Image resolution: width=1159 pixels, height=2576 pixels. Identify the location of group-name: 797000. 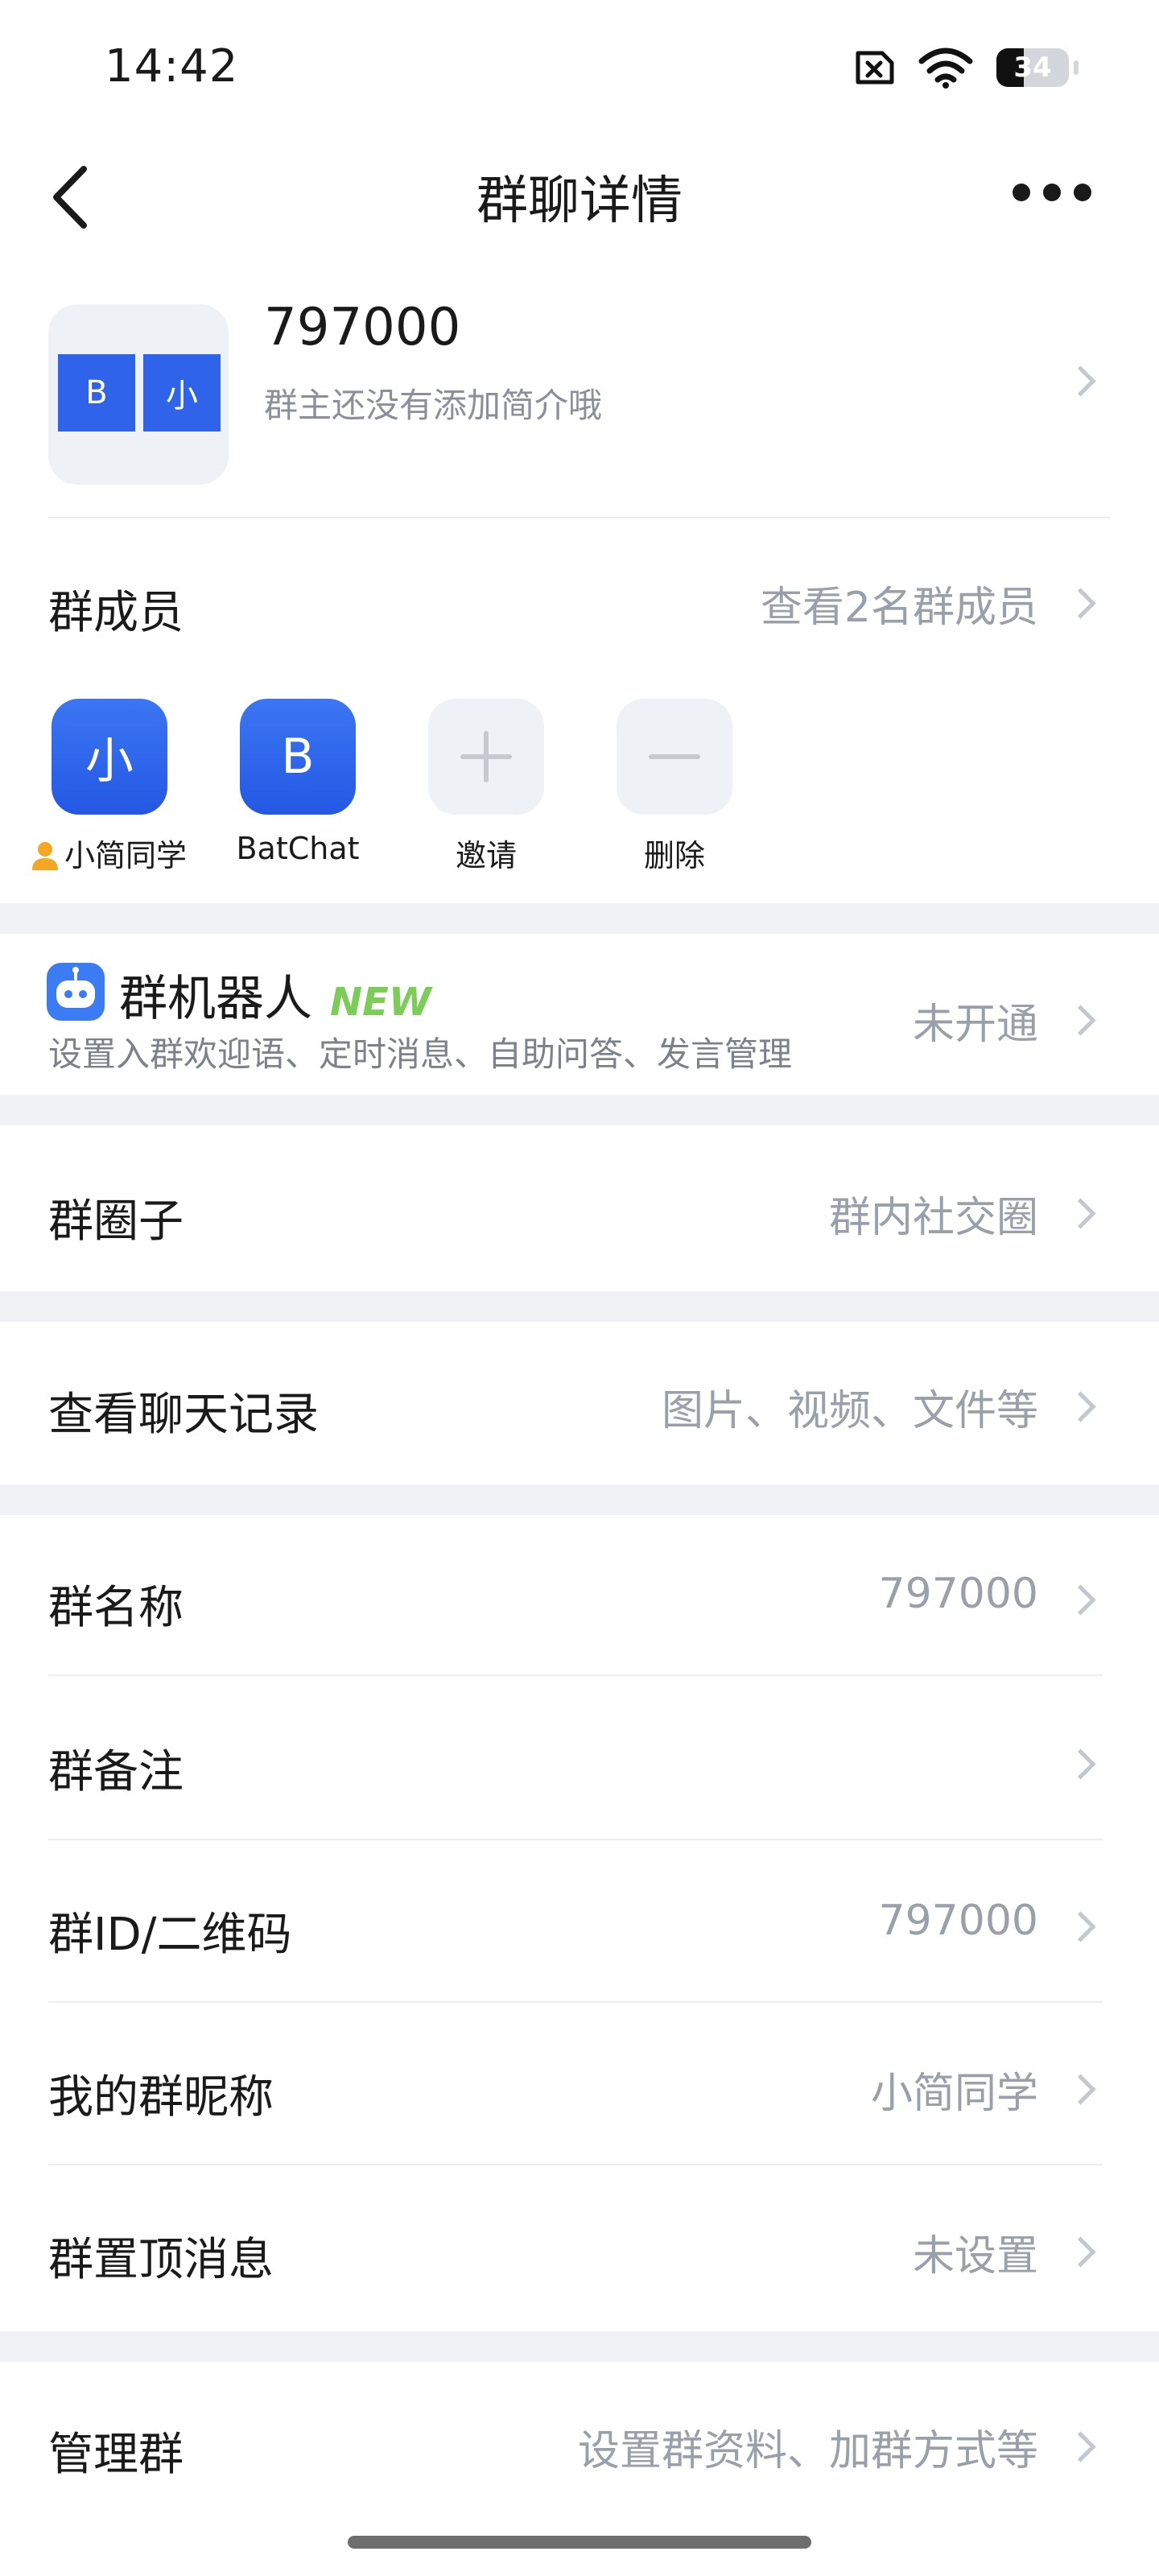
(362, 327).